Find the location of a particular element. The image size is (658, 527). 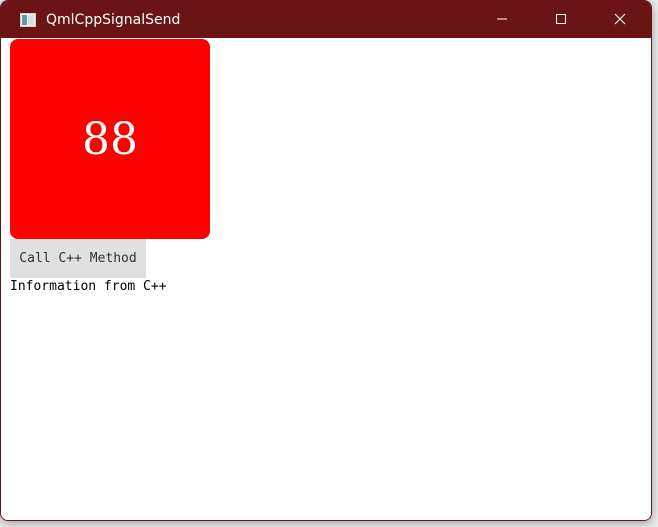

minimize-icon is located at coordinates (502, 19).